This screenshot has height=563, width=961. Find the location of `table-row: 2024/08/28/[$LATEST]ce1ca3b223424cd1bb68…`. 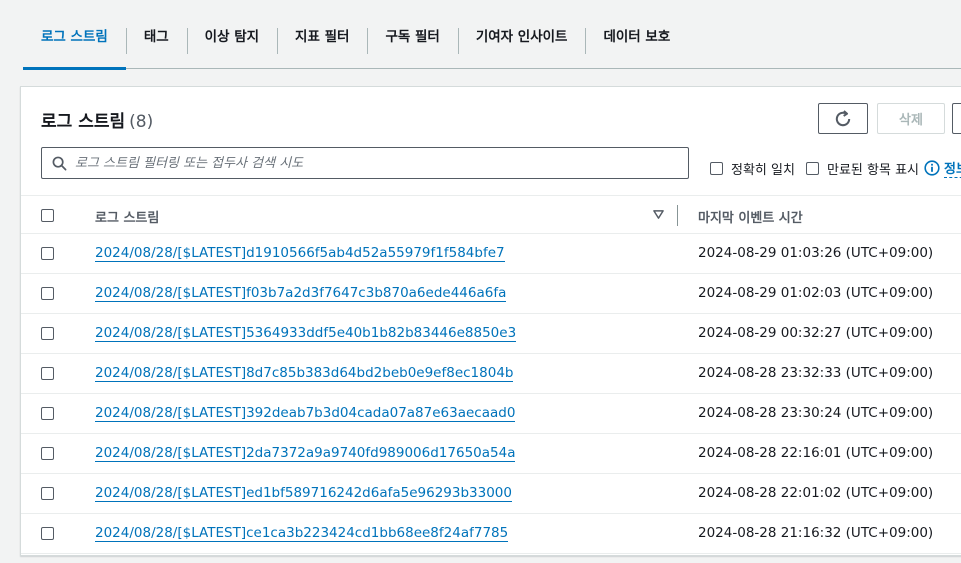

table-row: 2024/08/28/[$LATEST]ce1ca3b223424cd1bb68… is located at coordinates (491, 534).